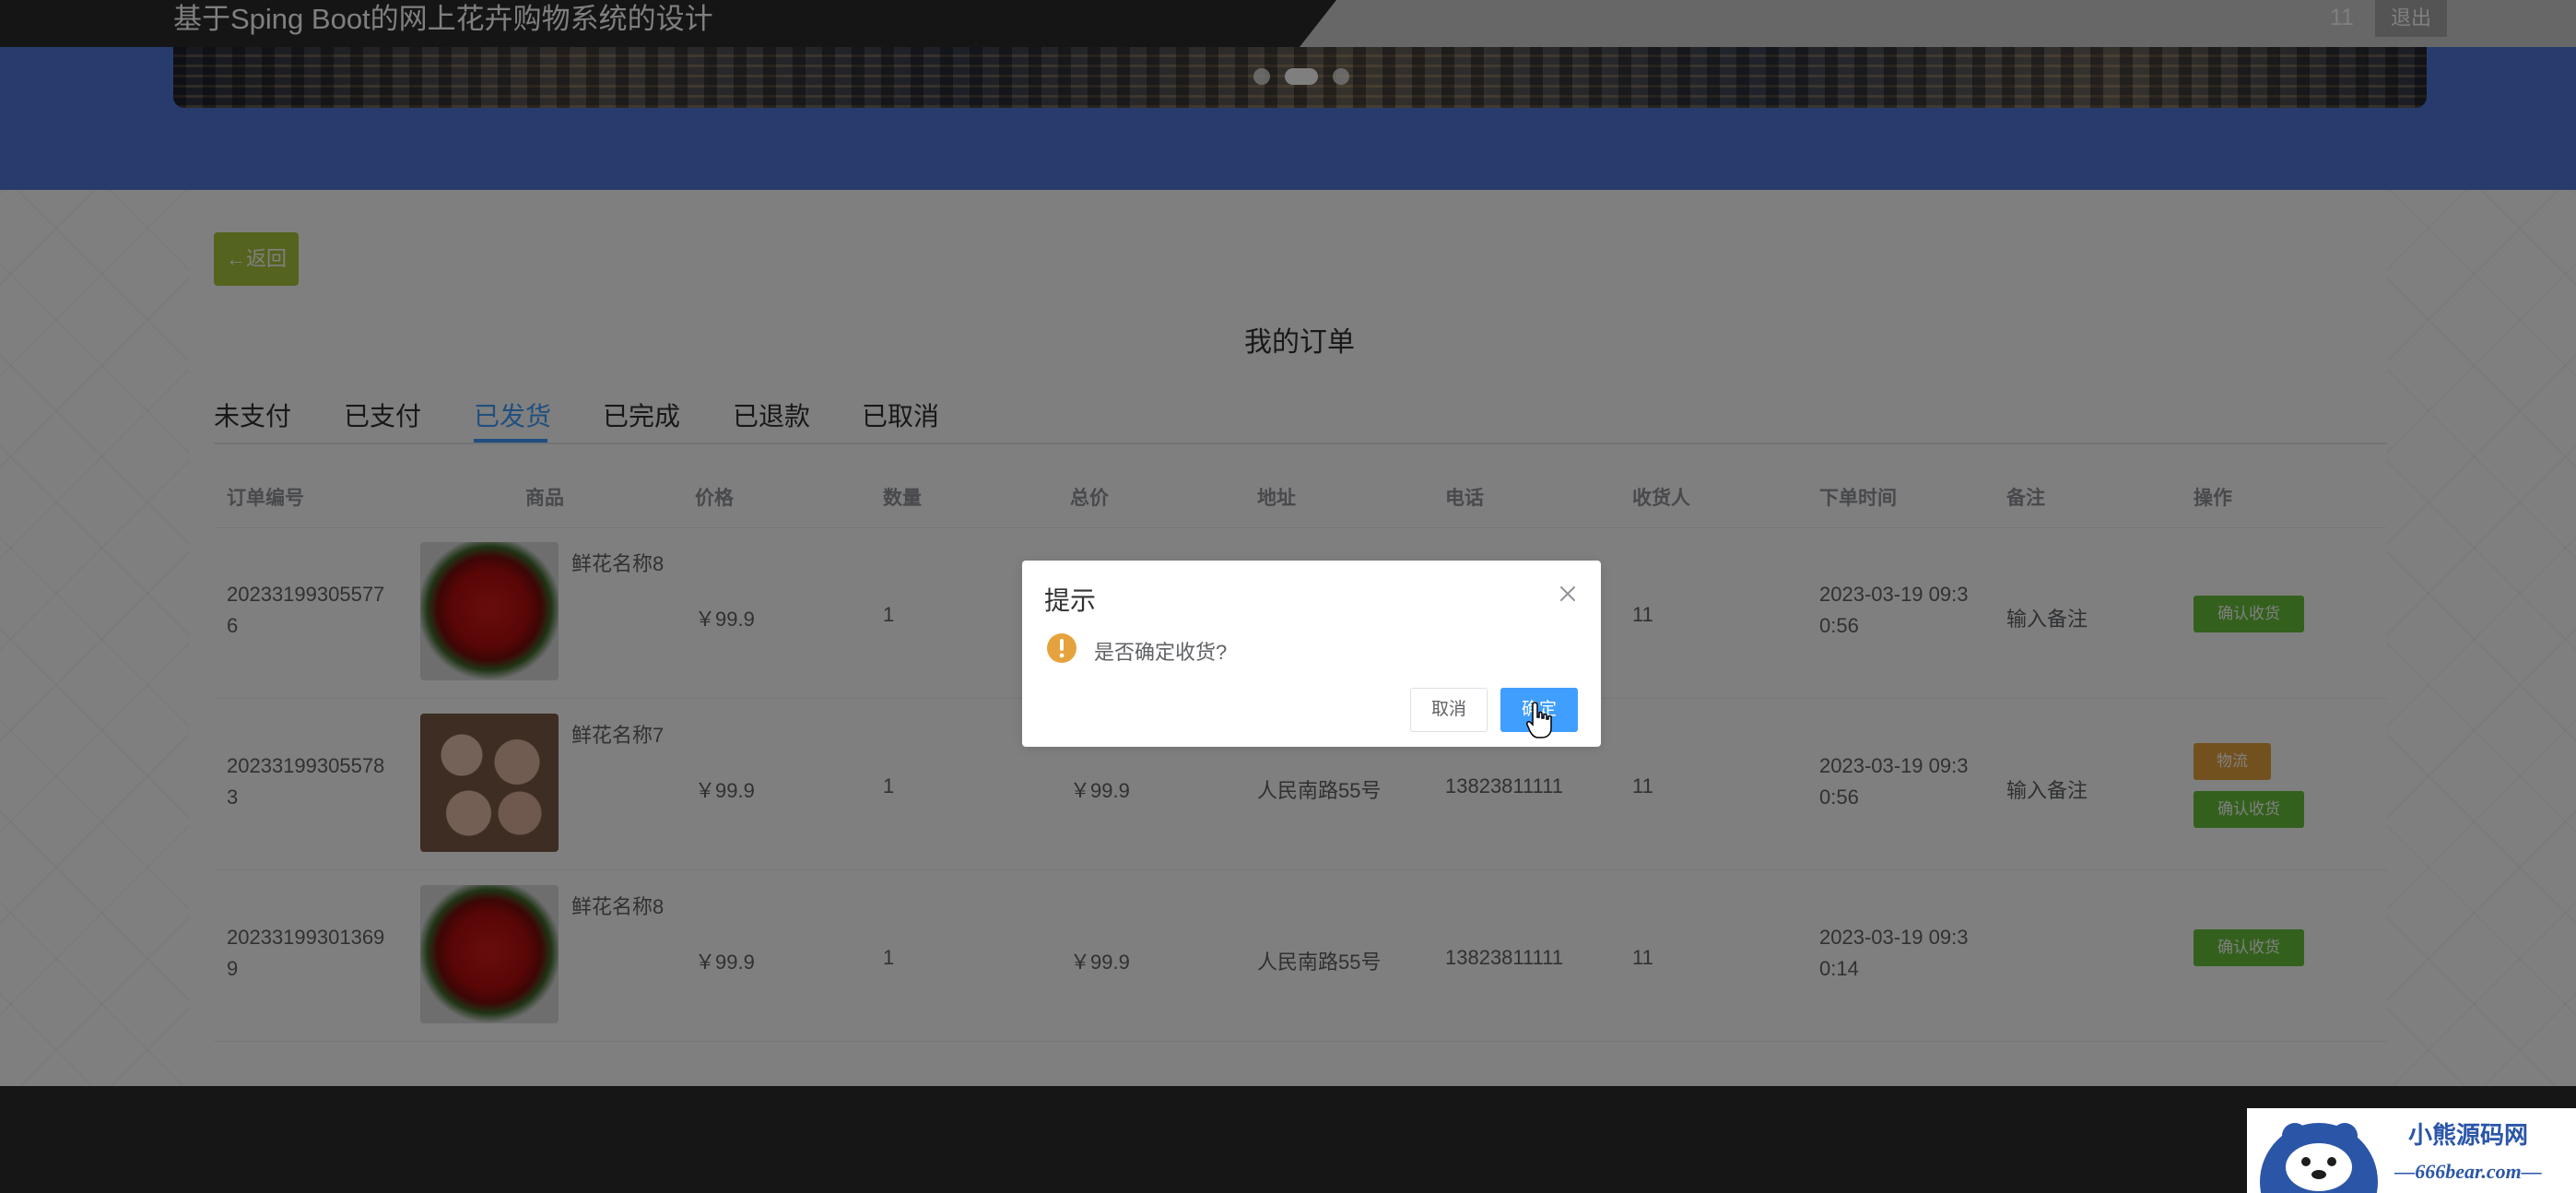 Image resolution: width=2576 pixels, height=1193 pixels. I want to click on confirm-receipt-dialog: 提示 是否确定收货? 取消 确定, so click(1311, 654).